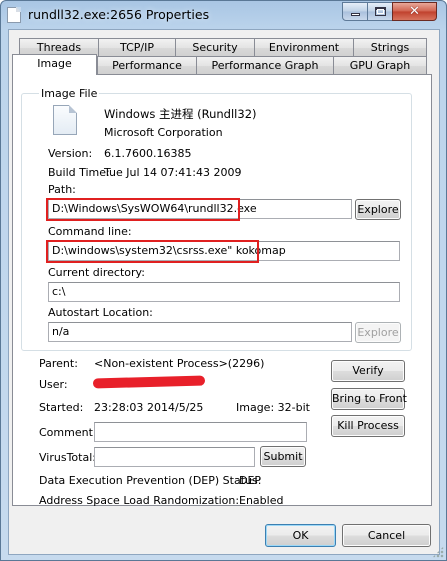 The width and height of the screenshot is (447, 561). I want to click on started-label: Started:, so click(61, 407).